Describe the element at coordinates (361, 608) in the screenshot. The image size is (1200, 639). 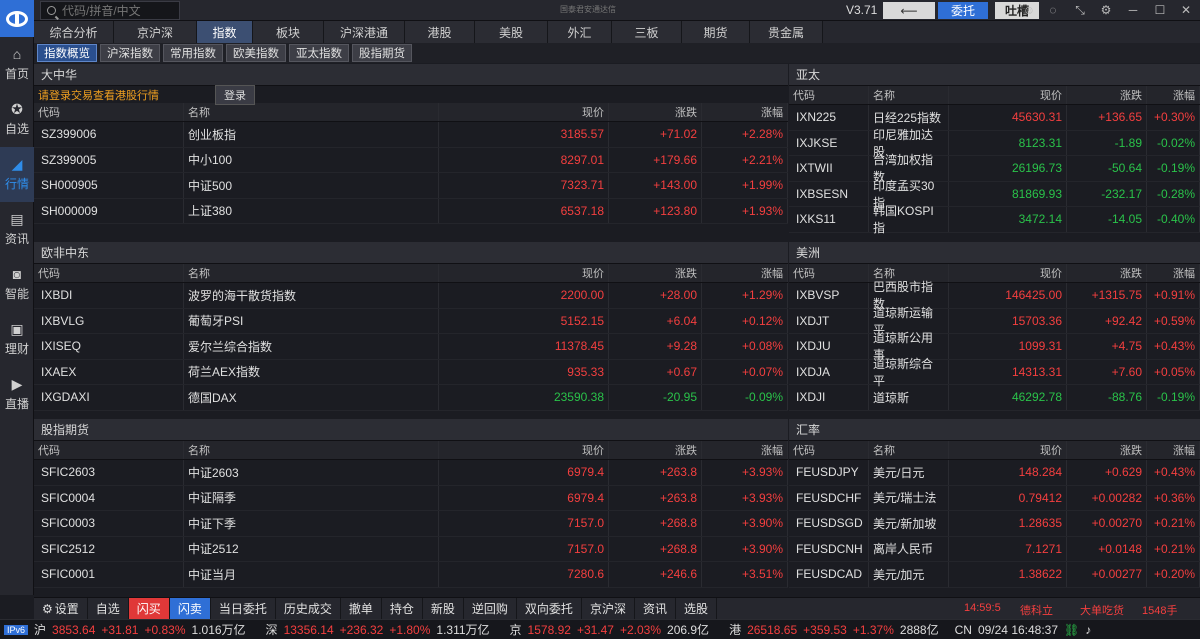
I see `toolbar-button-6: 撤单` at that location.